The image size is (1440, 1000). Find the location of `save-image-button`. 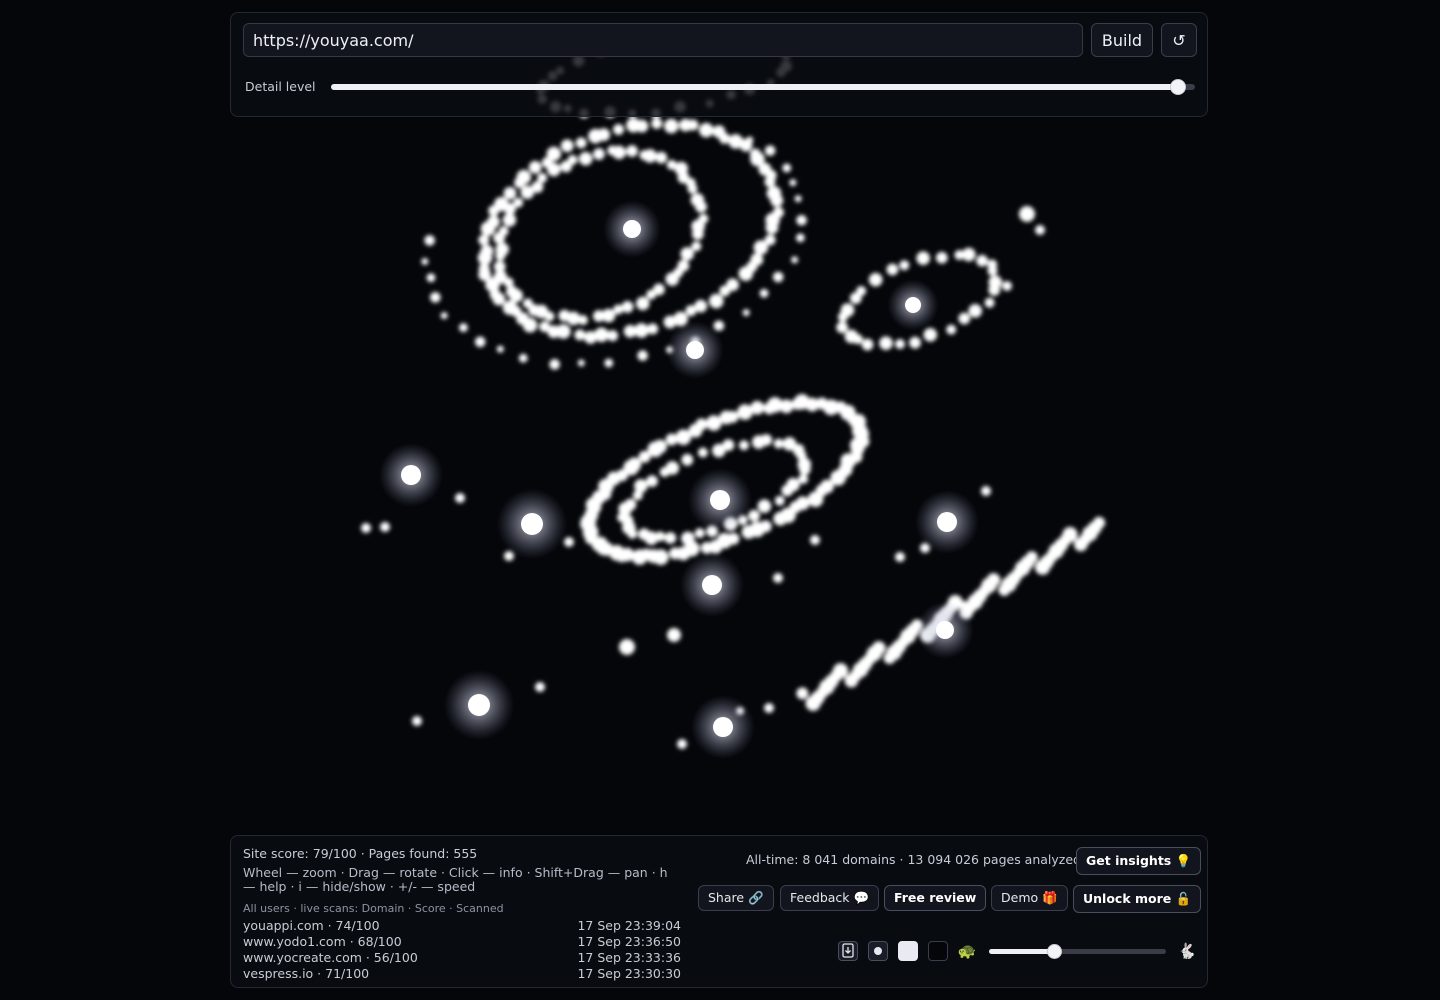

save-image-button is located at coordinates (848, 951).